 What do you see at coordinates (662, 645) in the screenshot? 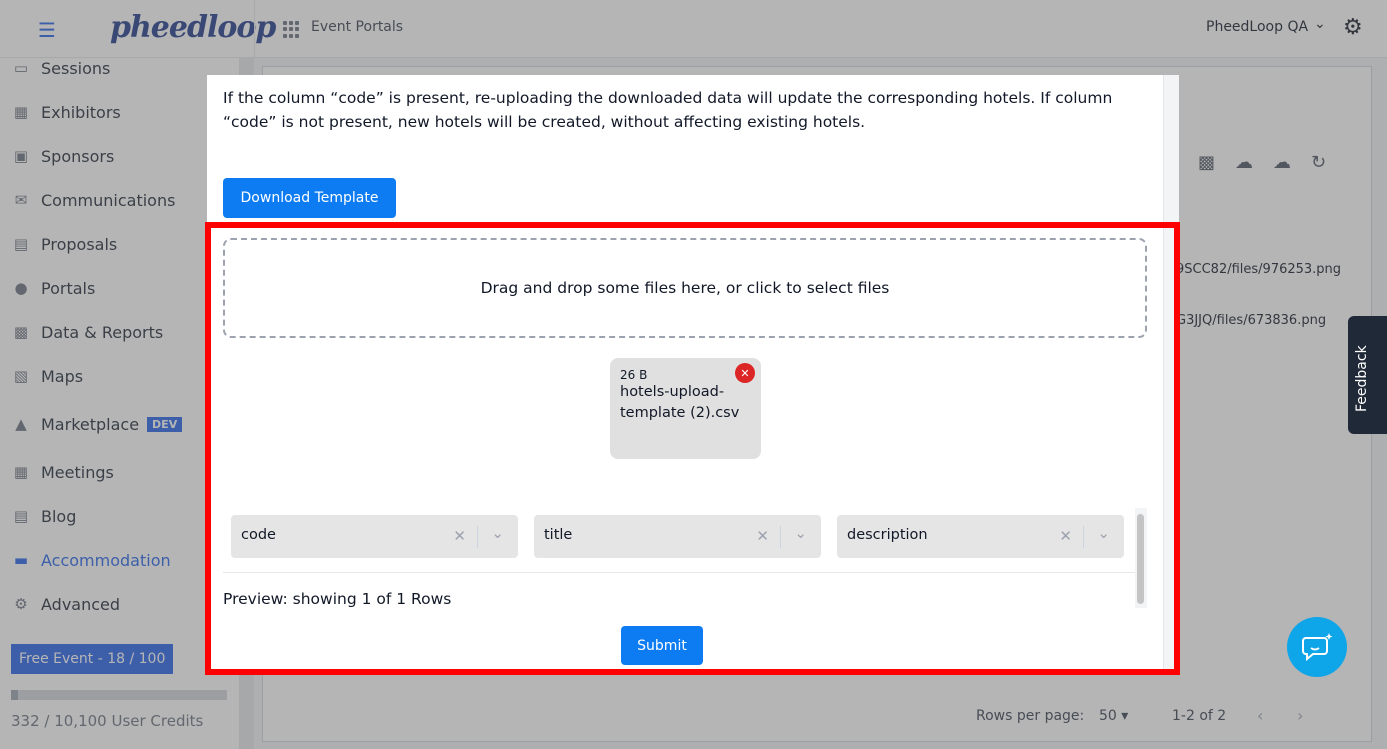
I see `submit-button: Submit` at bounding box center [662, 645].